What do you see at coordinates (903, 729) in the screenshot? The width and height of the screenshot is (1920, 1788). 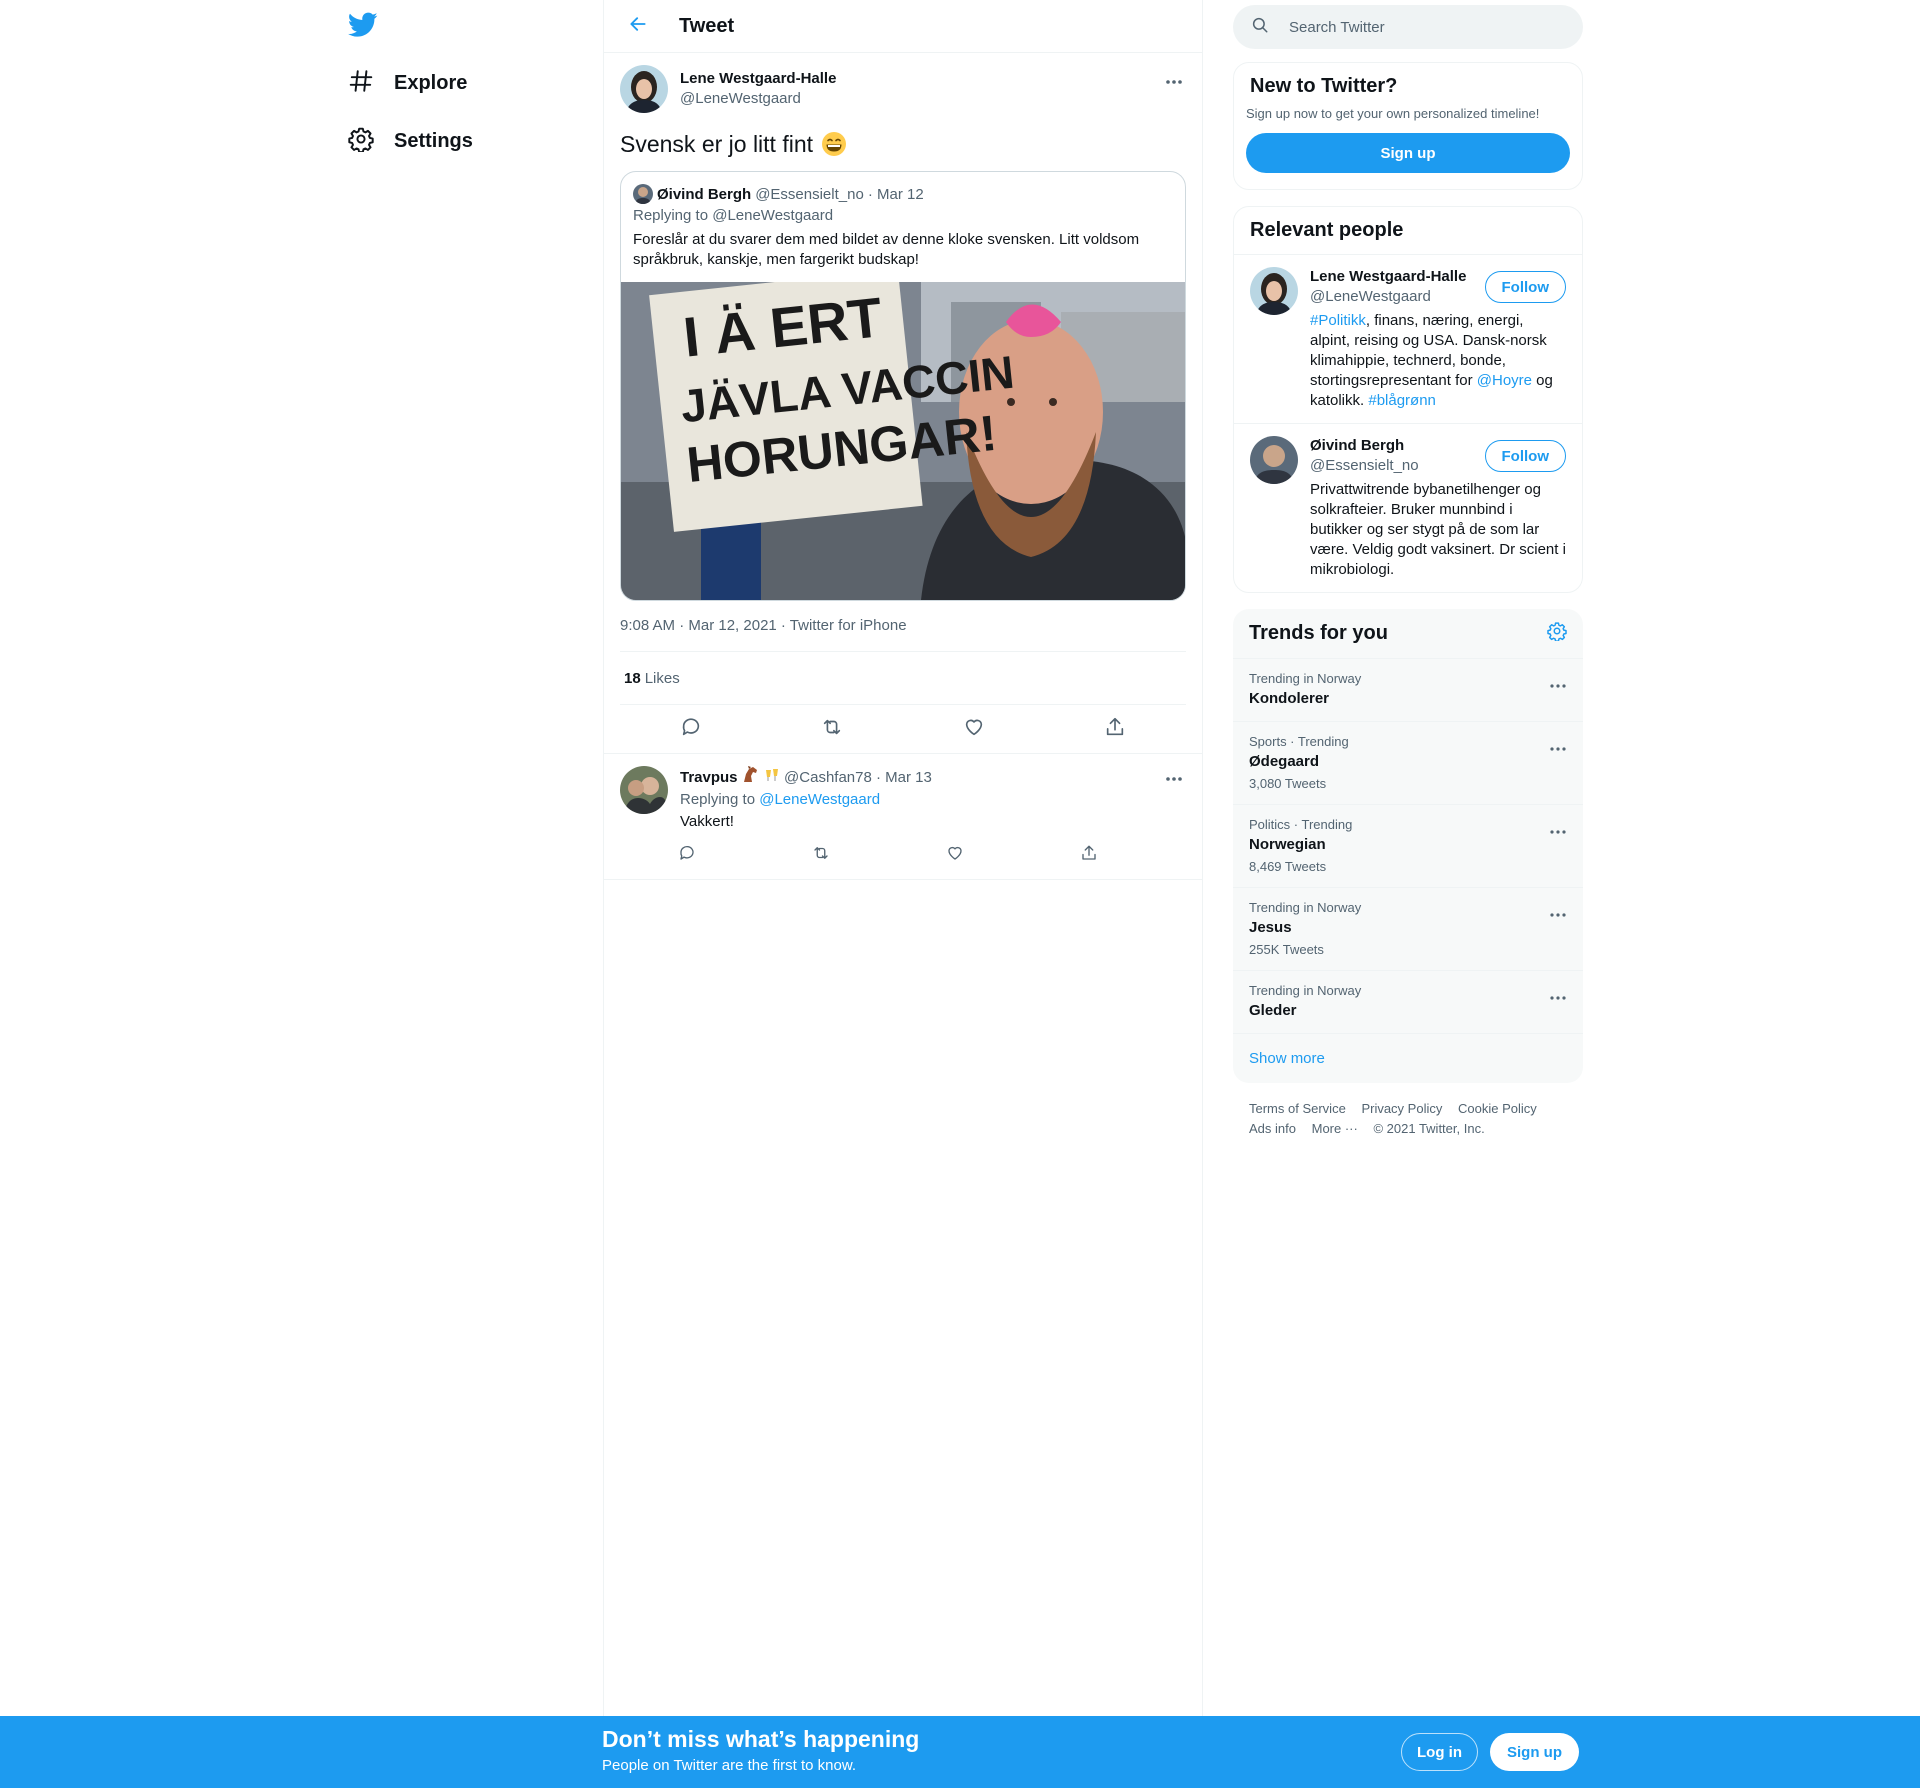 I see `tweet-actions` at bounding box center [903, 729].